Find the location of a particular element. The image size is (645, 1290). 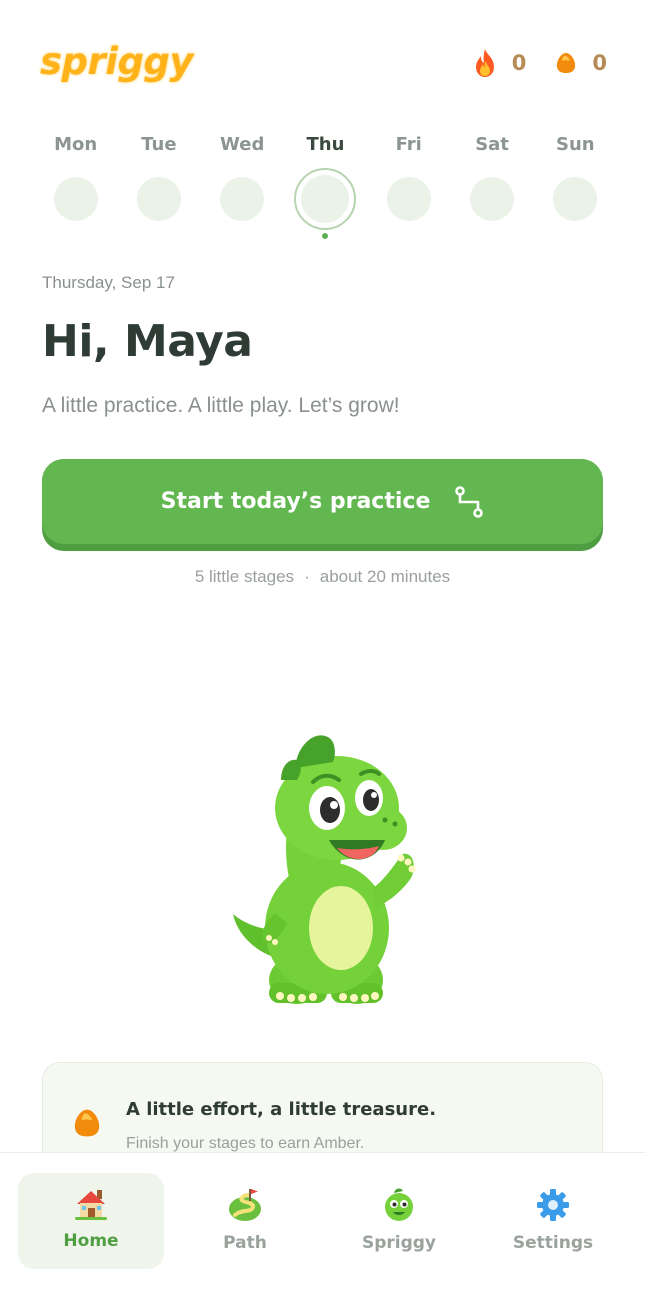

flame-icon is located at coordinates (485, 63).